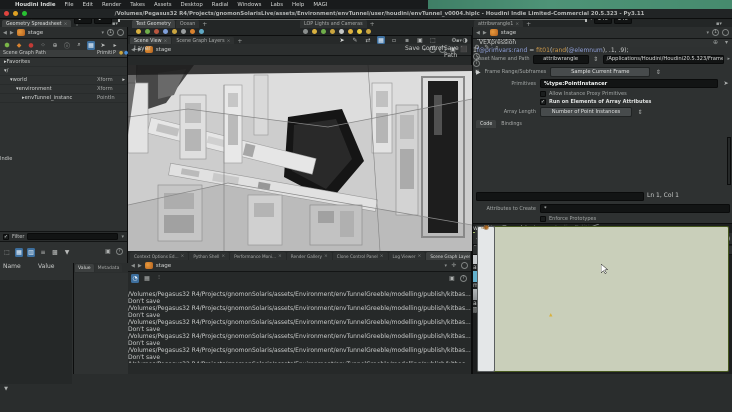 The width and height of the screenshot is (732, 412). Describe the element at coordinates (465, 40) in the screenshot. I see `display-options-icon: ◑` at that location.